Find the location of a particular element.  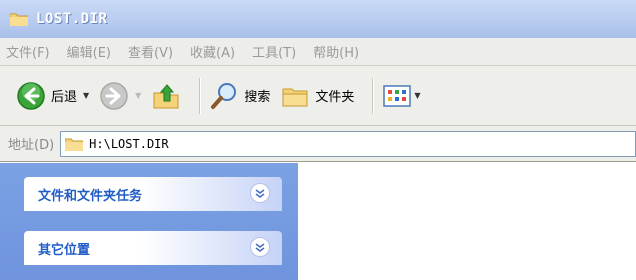

menu-help: 帮助(H) is located at coordinates (336, 51).